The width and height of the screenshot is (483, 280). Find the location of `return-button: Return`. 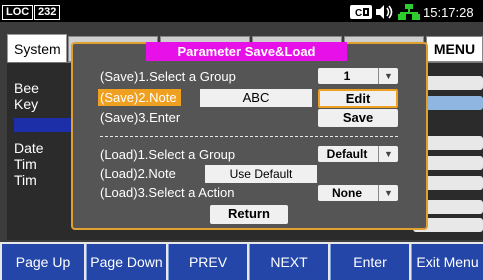

return-button: Return is located at coordinates (249, 214).